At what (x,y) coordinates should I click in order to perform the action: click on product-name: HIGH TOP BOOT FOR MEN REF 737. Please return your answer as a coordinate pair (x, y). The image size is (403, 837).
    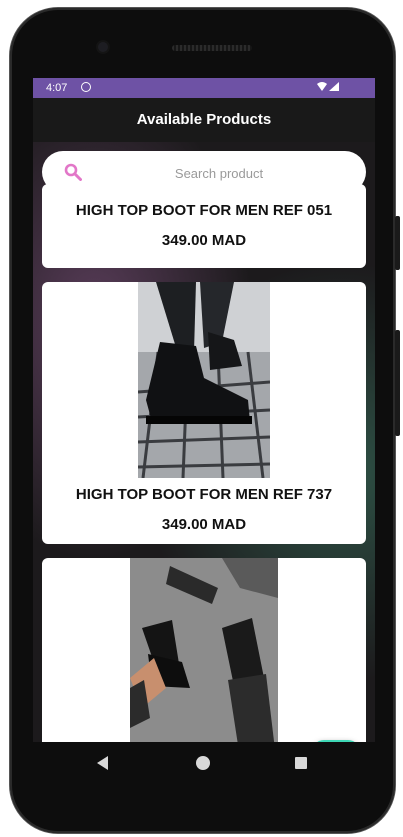
    Looking at the image, I should click on (204, 494).